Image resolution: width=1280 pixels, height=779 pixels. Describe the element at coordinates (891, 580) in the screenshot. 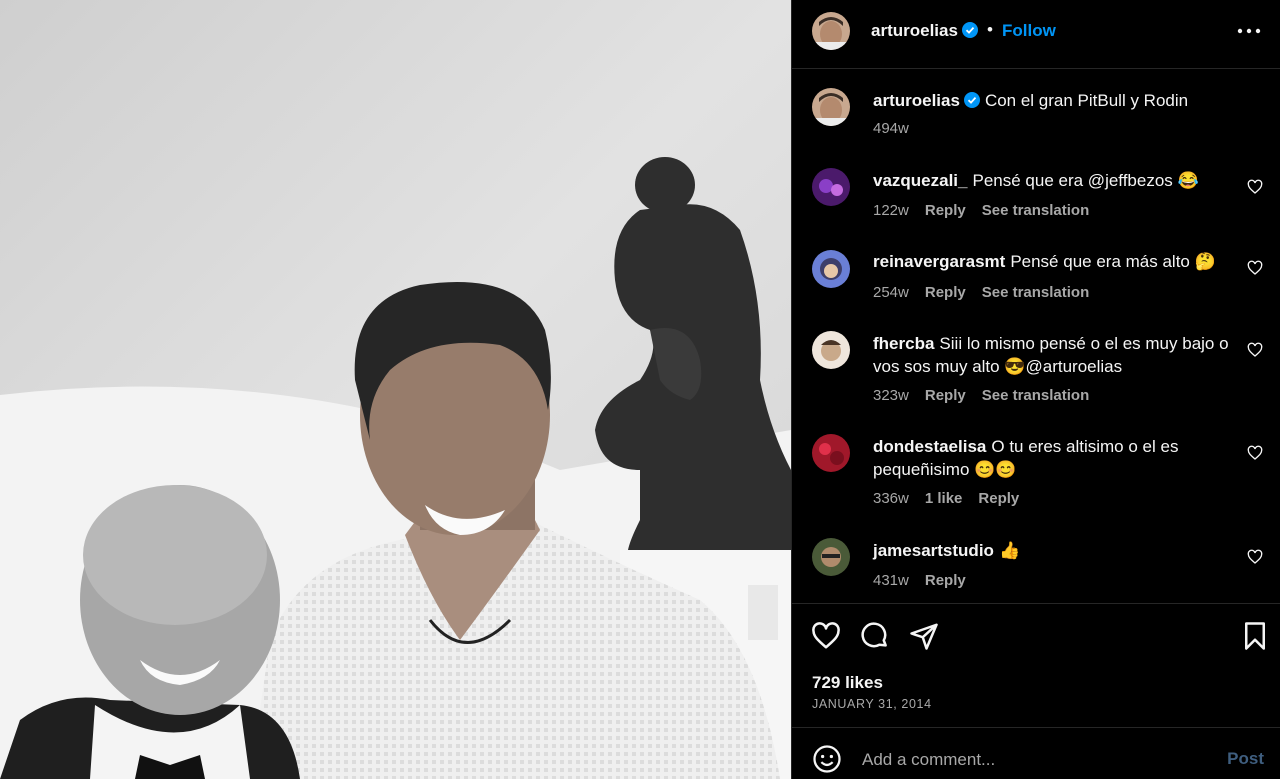

I see `comment-time: 431w` at that location.